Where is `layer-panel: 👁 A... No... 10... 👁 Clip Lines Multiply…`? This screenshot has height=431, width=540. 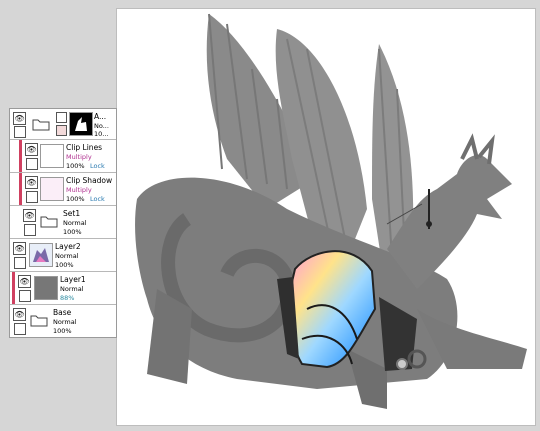 layer-panel: 👁 A... No... 10... 👁 Clip Lines Multiply… is located at coordinates (63, 223).